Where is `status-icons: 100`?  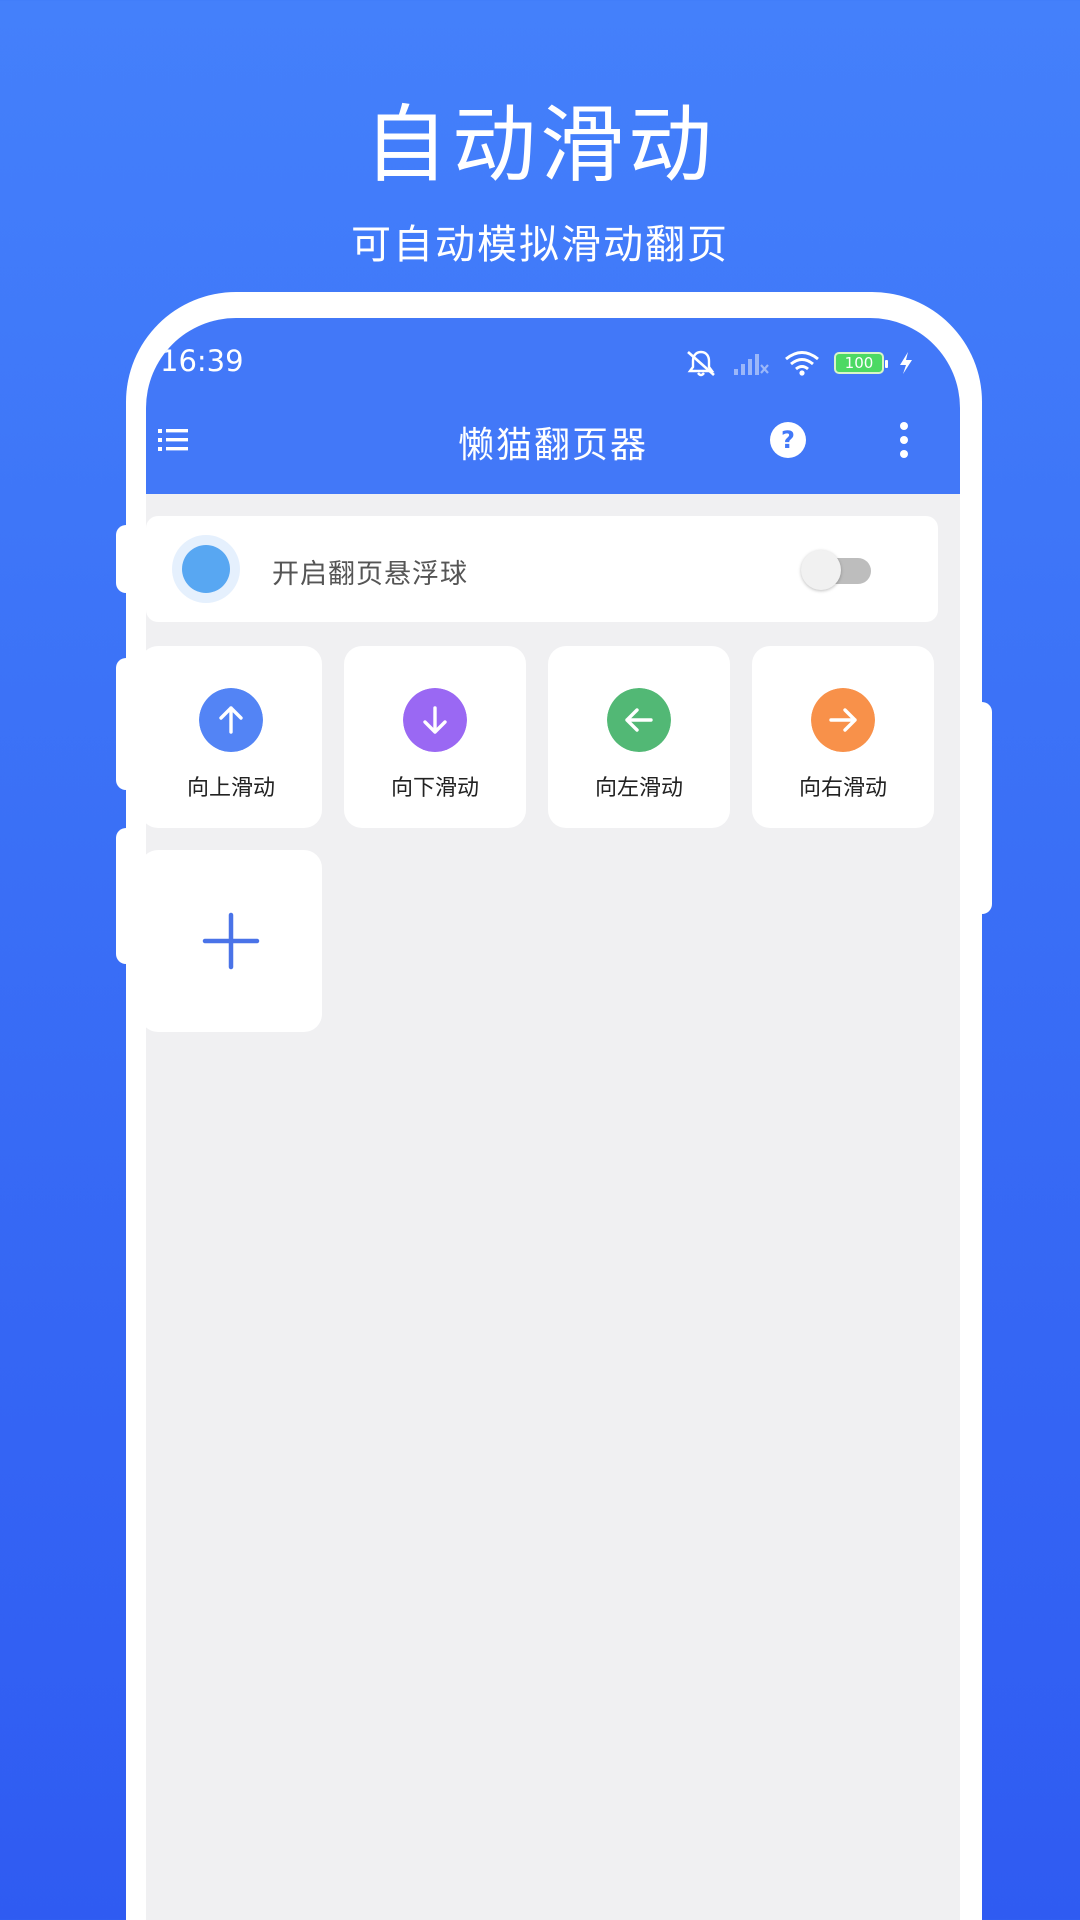
status-icons: 100 is located at coordinates (799, 363).